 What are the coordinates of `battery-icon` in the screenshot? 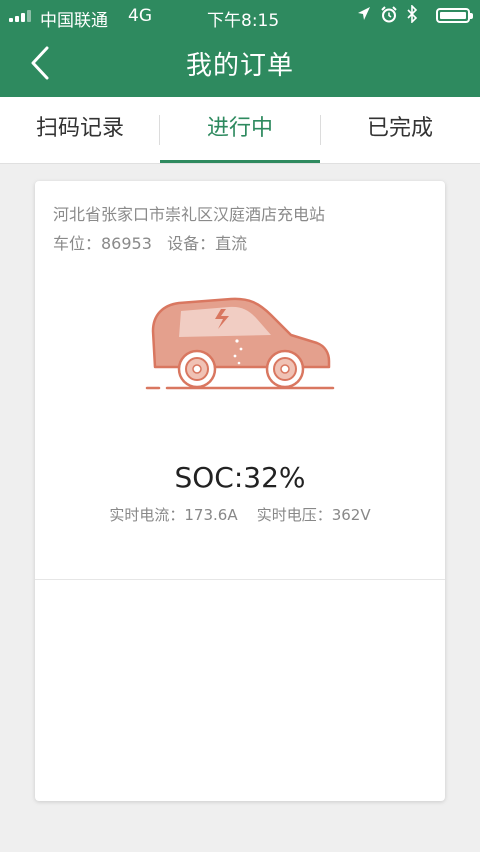 It's located at (454, 15).